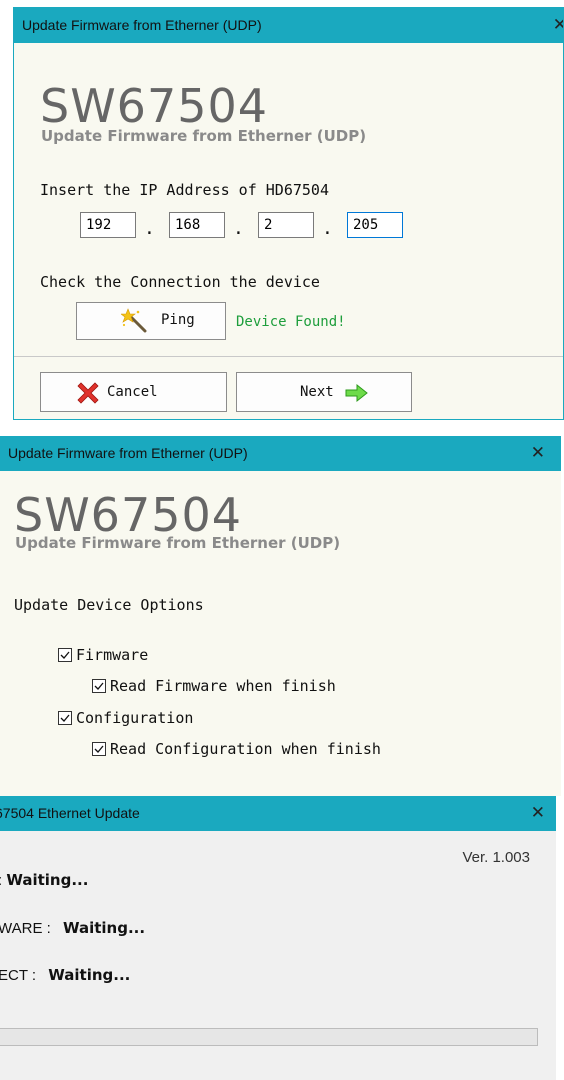 This screenshot has width=564, height=1080. Describe the element at coordinates (99, 749) in the screenshot. I see `read-configuration-checkbox` at that location.